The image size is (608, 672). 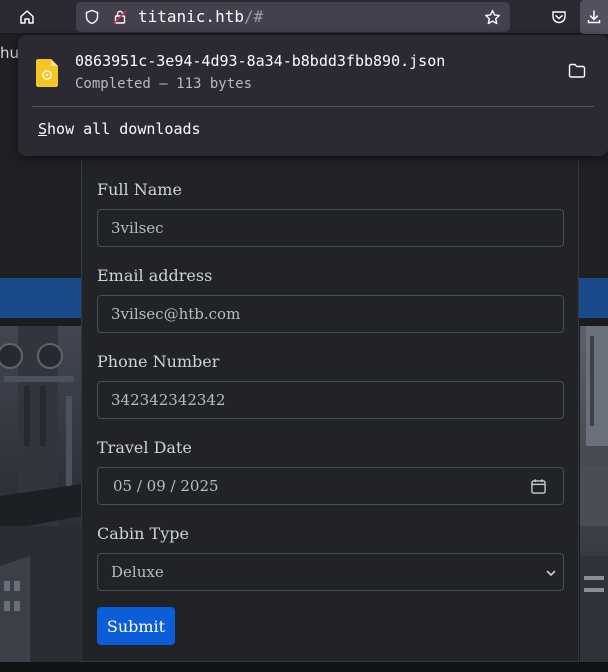 What do you see at coordinates (10, 53) in the screenshot?
I see `partial-page-text: hu` at bounding box center [10, 53].